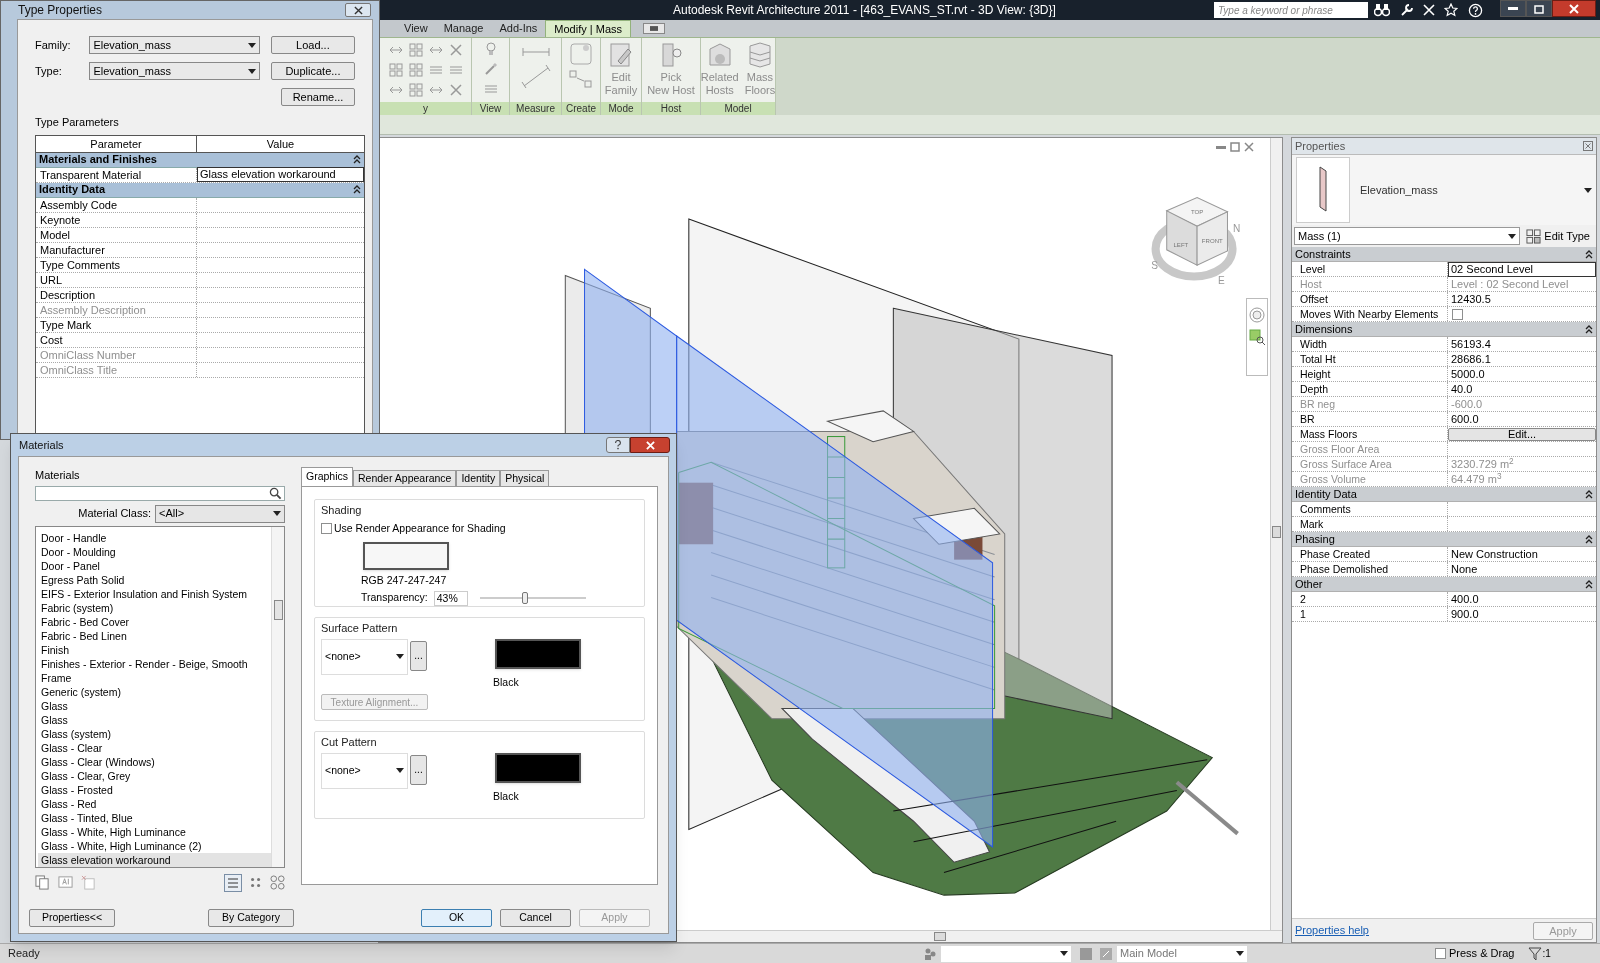 The width and height of the screenshot is (1600, 963). I want to click on dialog-button: OK, so click(456, 918).